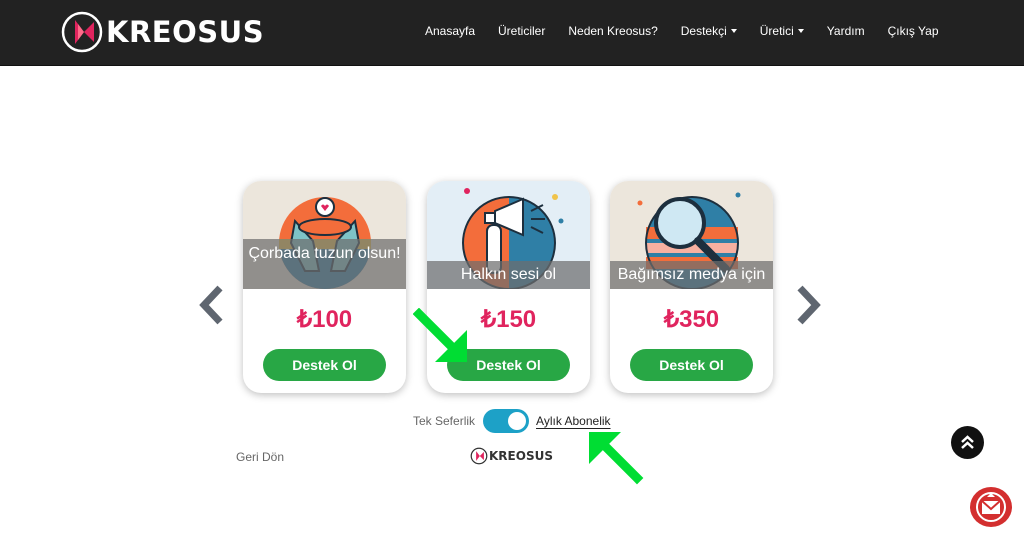 The width and height of the screenshot is (1024, 535). I want to click on support-card-150: Halkın sesi ol ₺150 Destek Ol, so click(508, 287).